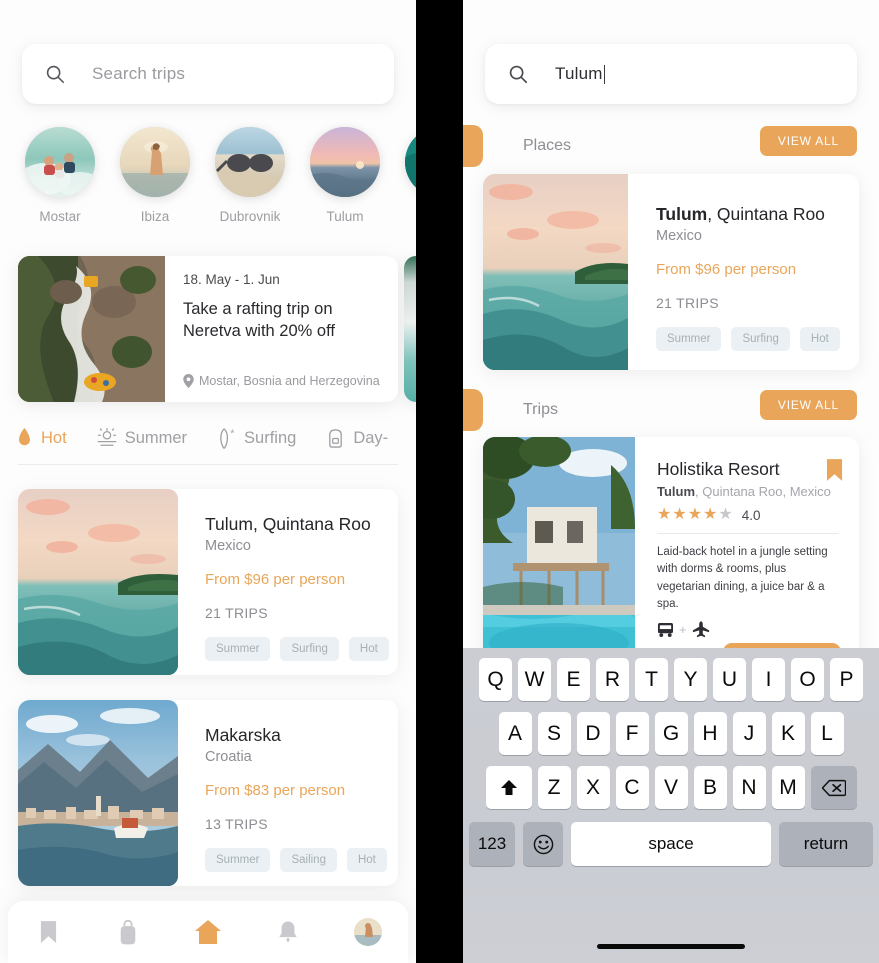 The width and height of the screenshot is (879, 963). What do you see at coordinates (243, 735) in the screenshot?
I see `trip-title: Makarska` at bounding box center [243, 735].